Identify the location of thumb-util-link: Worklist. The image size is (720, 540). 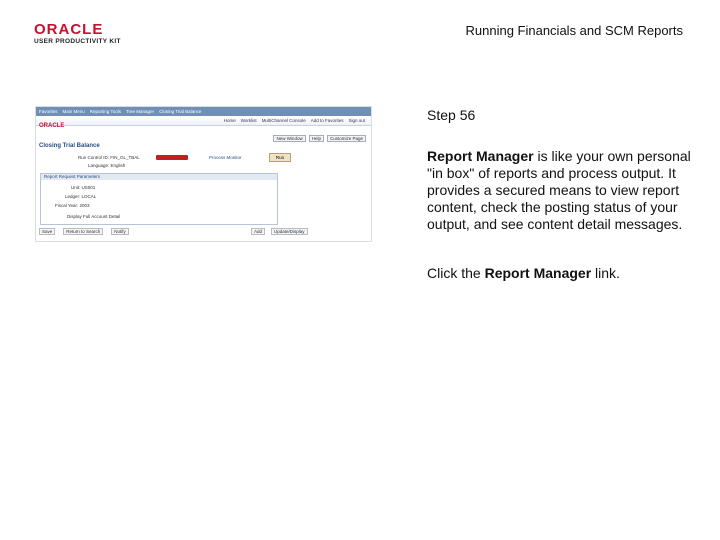
(248, 120).